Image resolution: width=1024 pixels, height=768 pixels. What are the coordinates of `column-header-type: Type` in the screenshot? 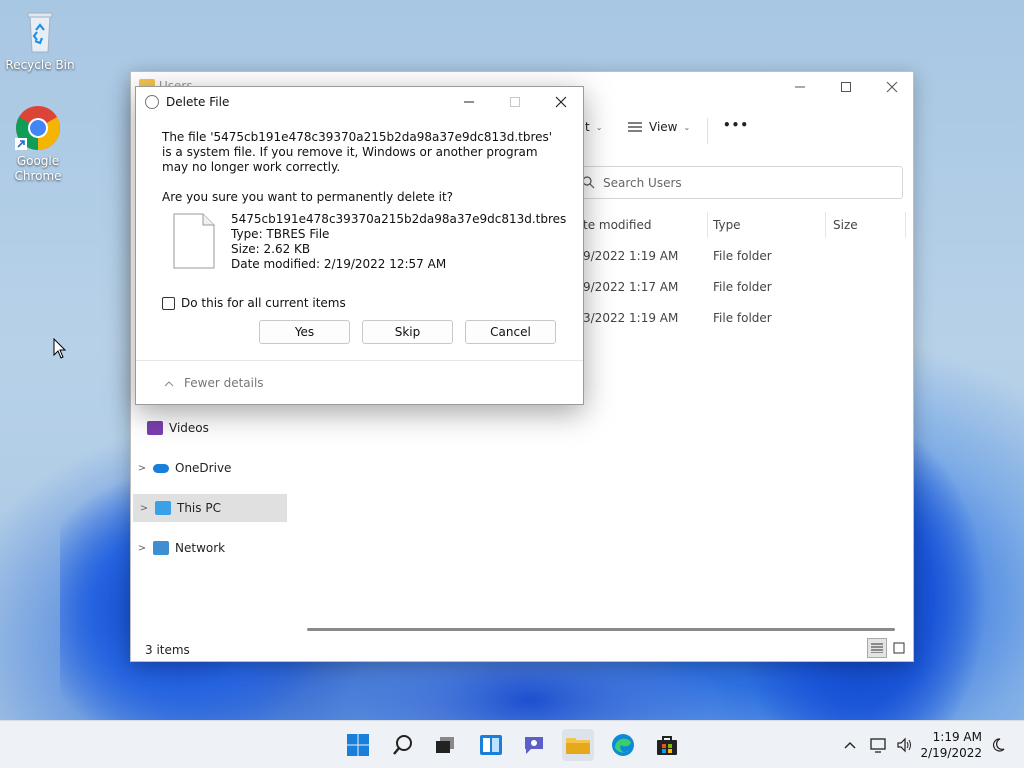 It's located at (727, 229).